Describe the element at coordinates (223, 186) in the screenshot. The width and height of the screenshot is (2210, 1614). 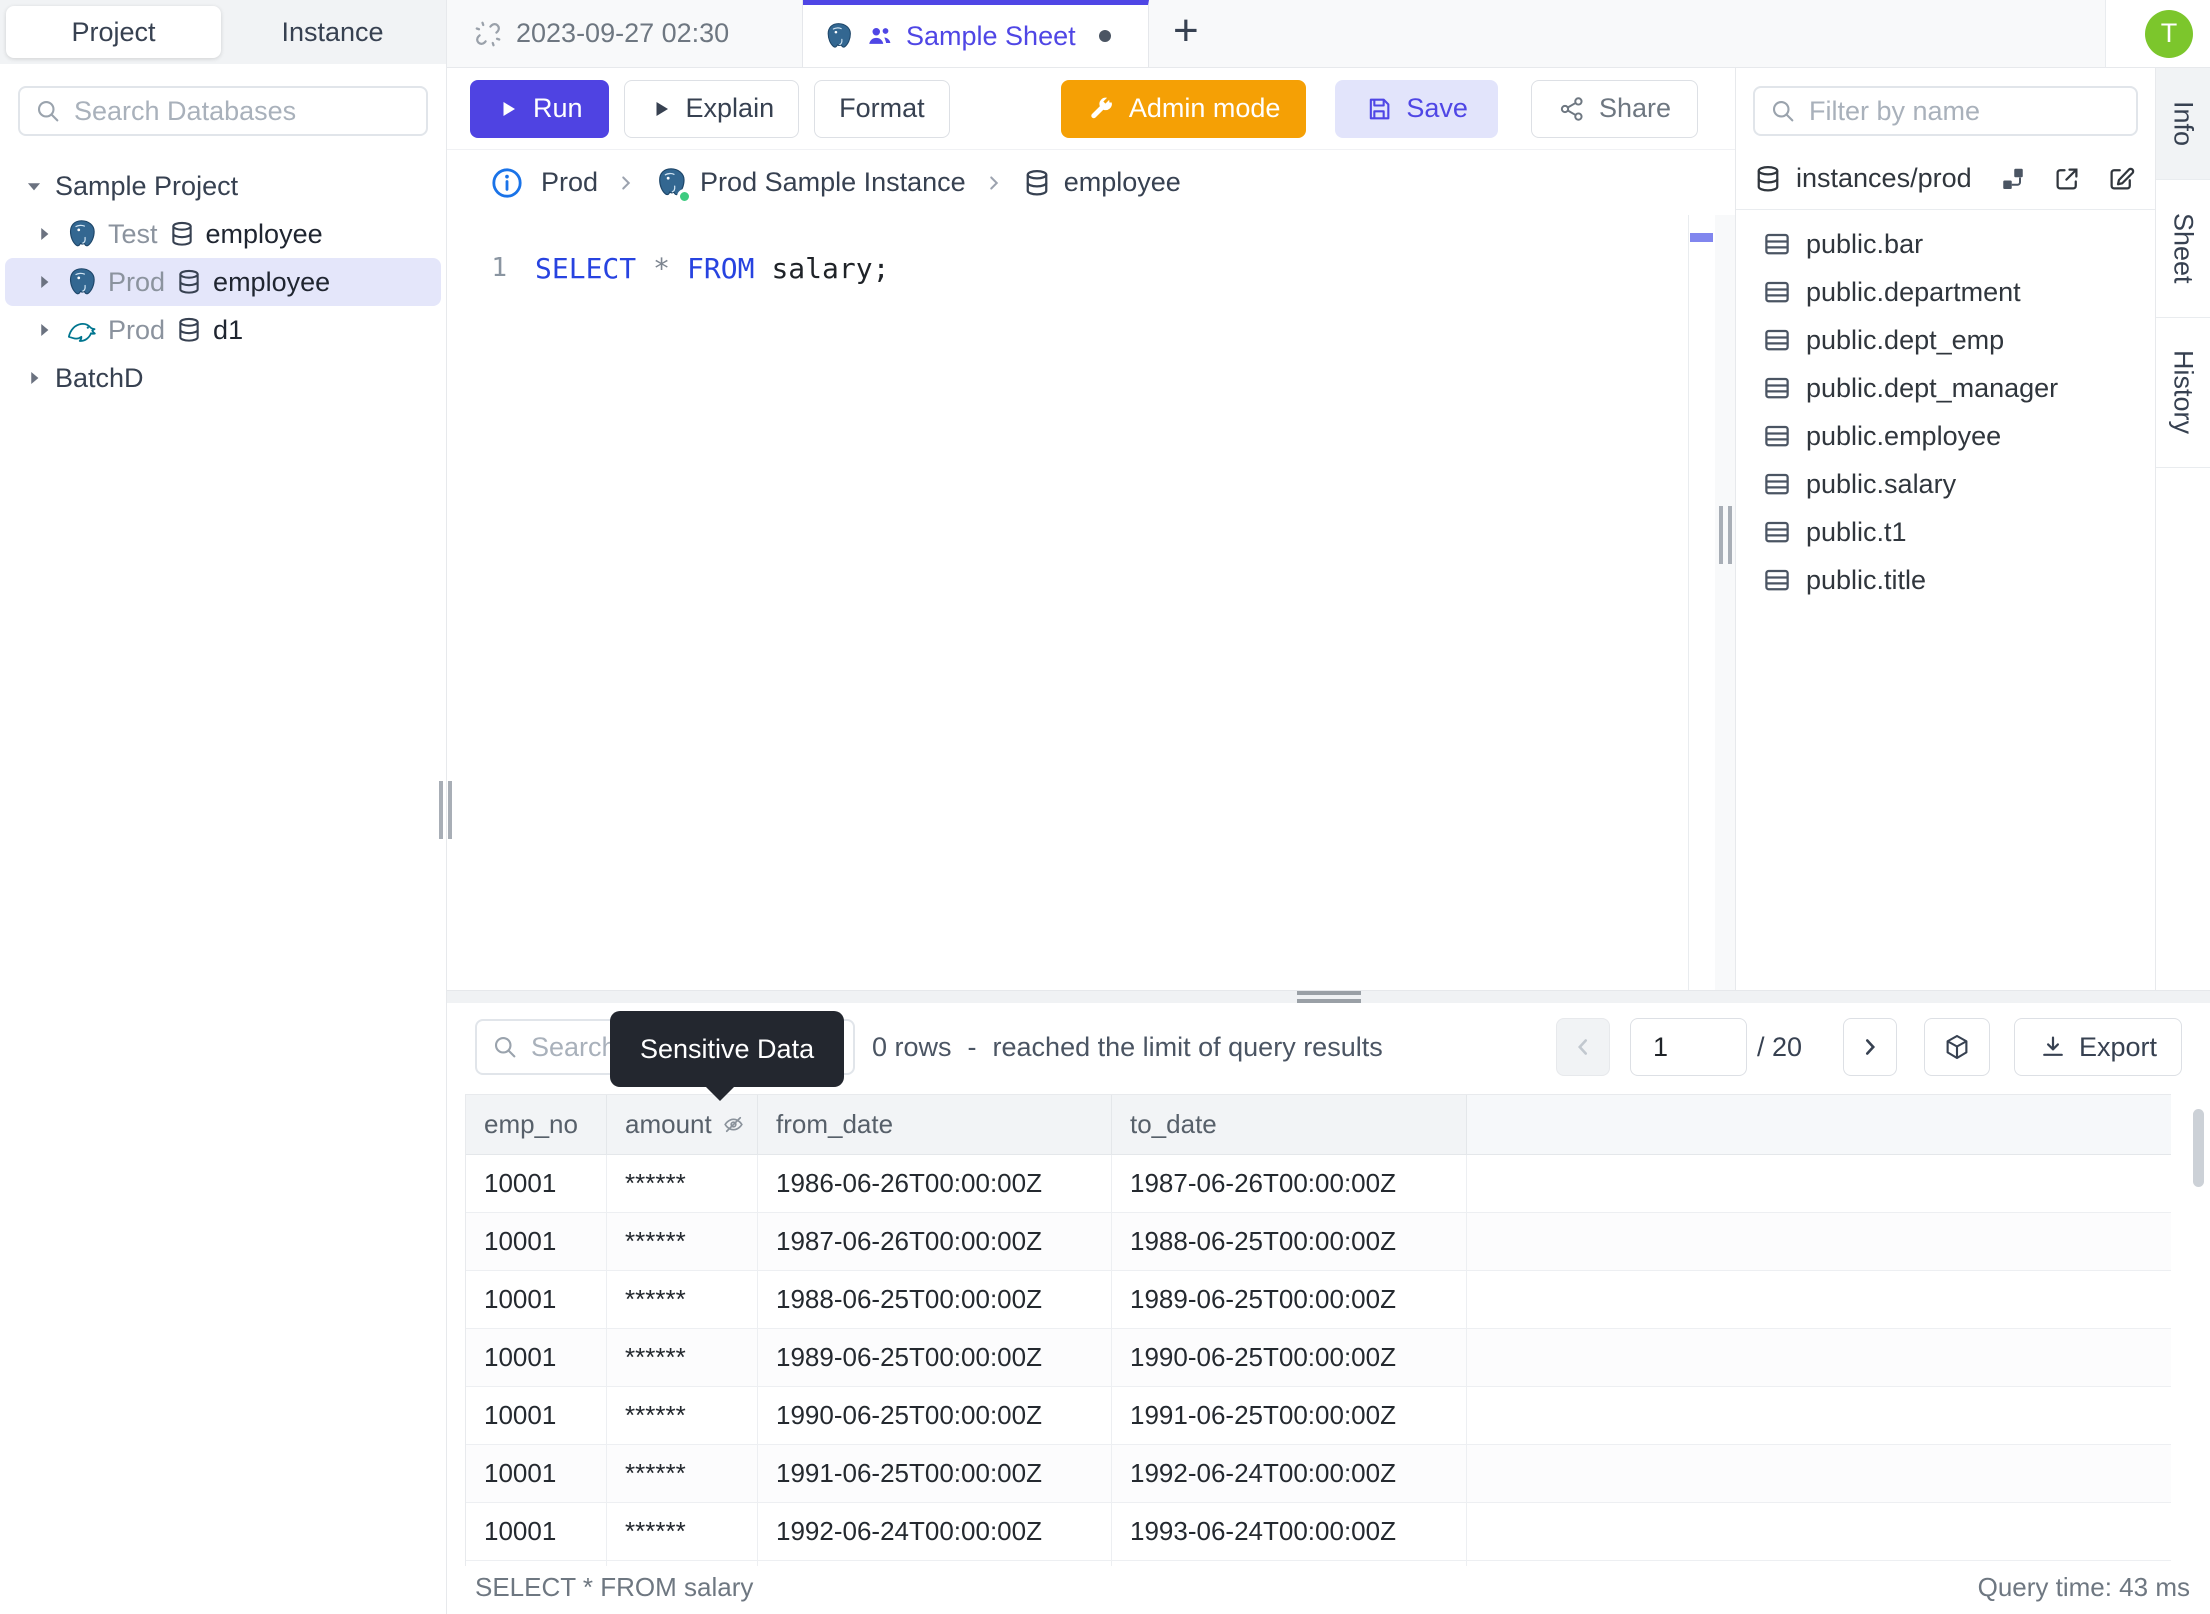
I see `tree-item-sample-project: Sample Project` at that location.